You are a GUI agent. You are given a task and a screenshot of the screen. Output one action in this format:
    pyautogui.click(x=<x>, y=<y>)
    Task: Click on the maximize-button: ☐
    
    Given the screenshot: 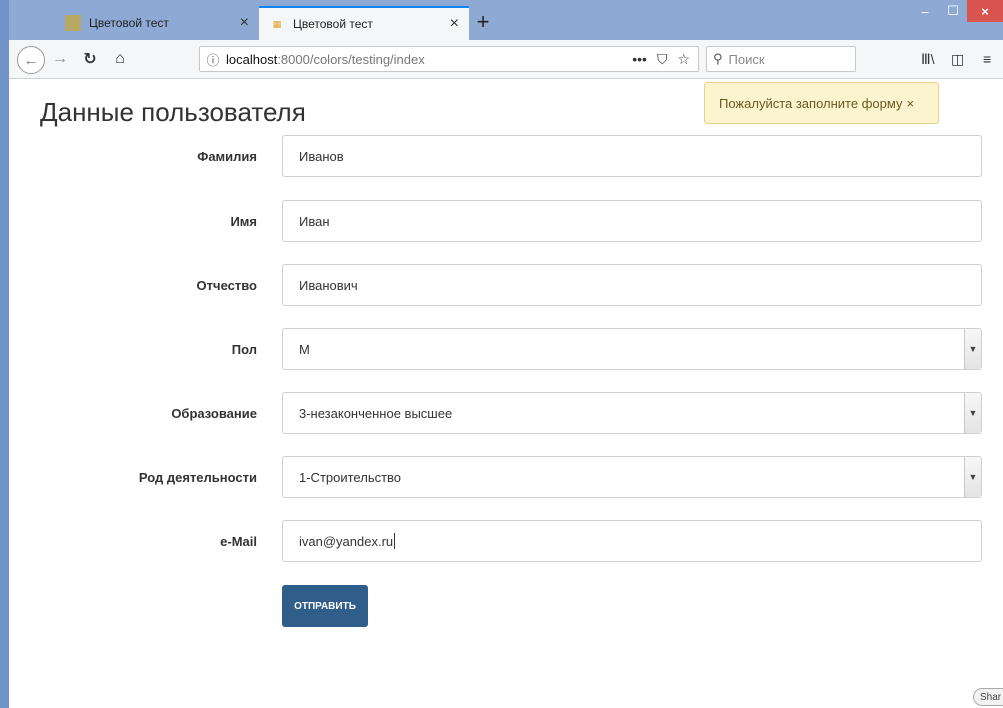 What is the action you would take?
    pyautogui.click(x=953, y=11)
    